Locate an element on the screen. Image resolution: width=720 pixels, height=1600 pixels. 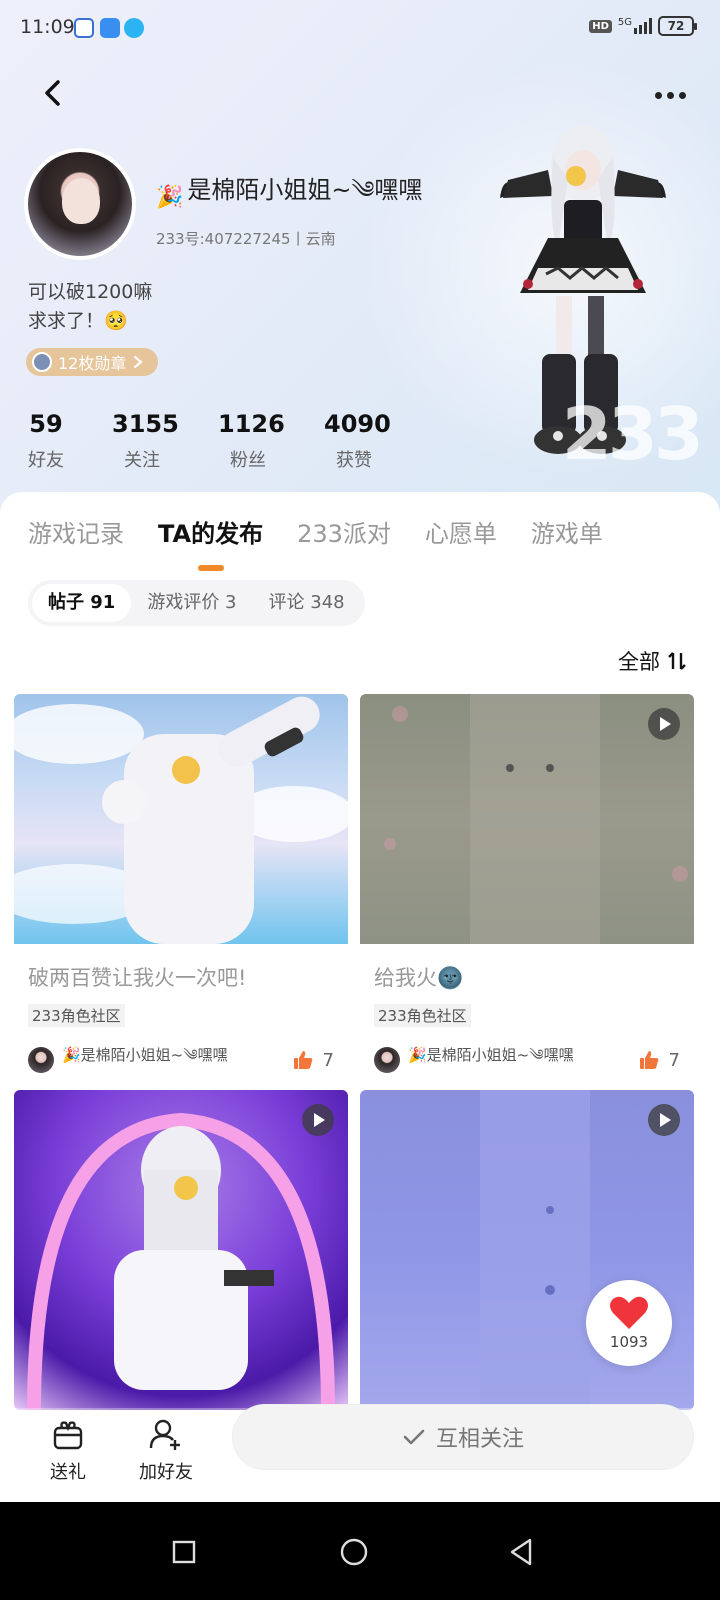
stat-value: 59 is located at coordinates (46, 424).